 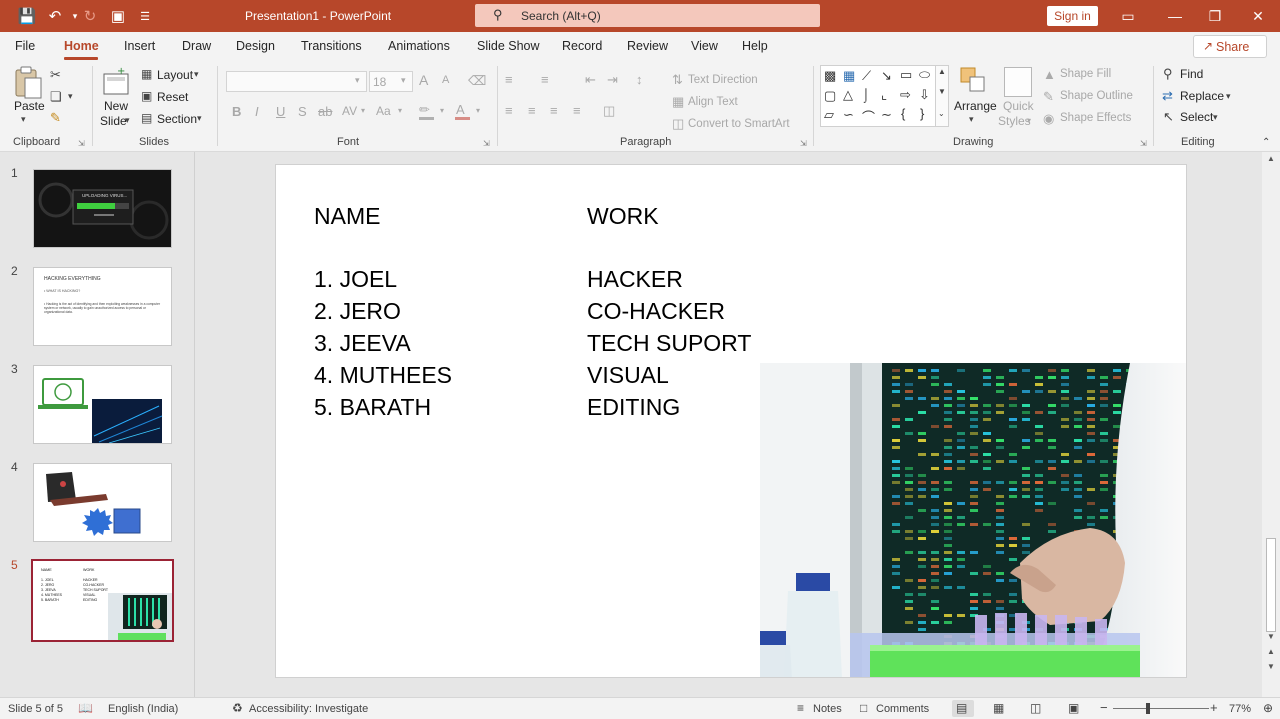 I want to click on next-slide-icon: ▼, so click(x=1271, y=666).